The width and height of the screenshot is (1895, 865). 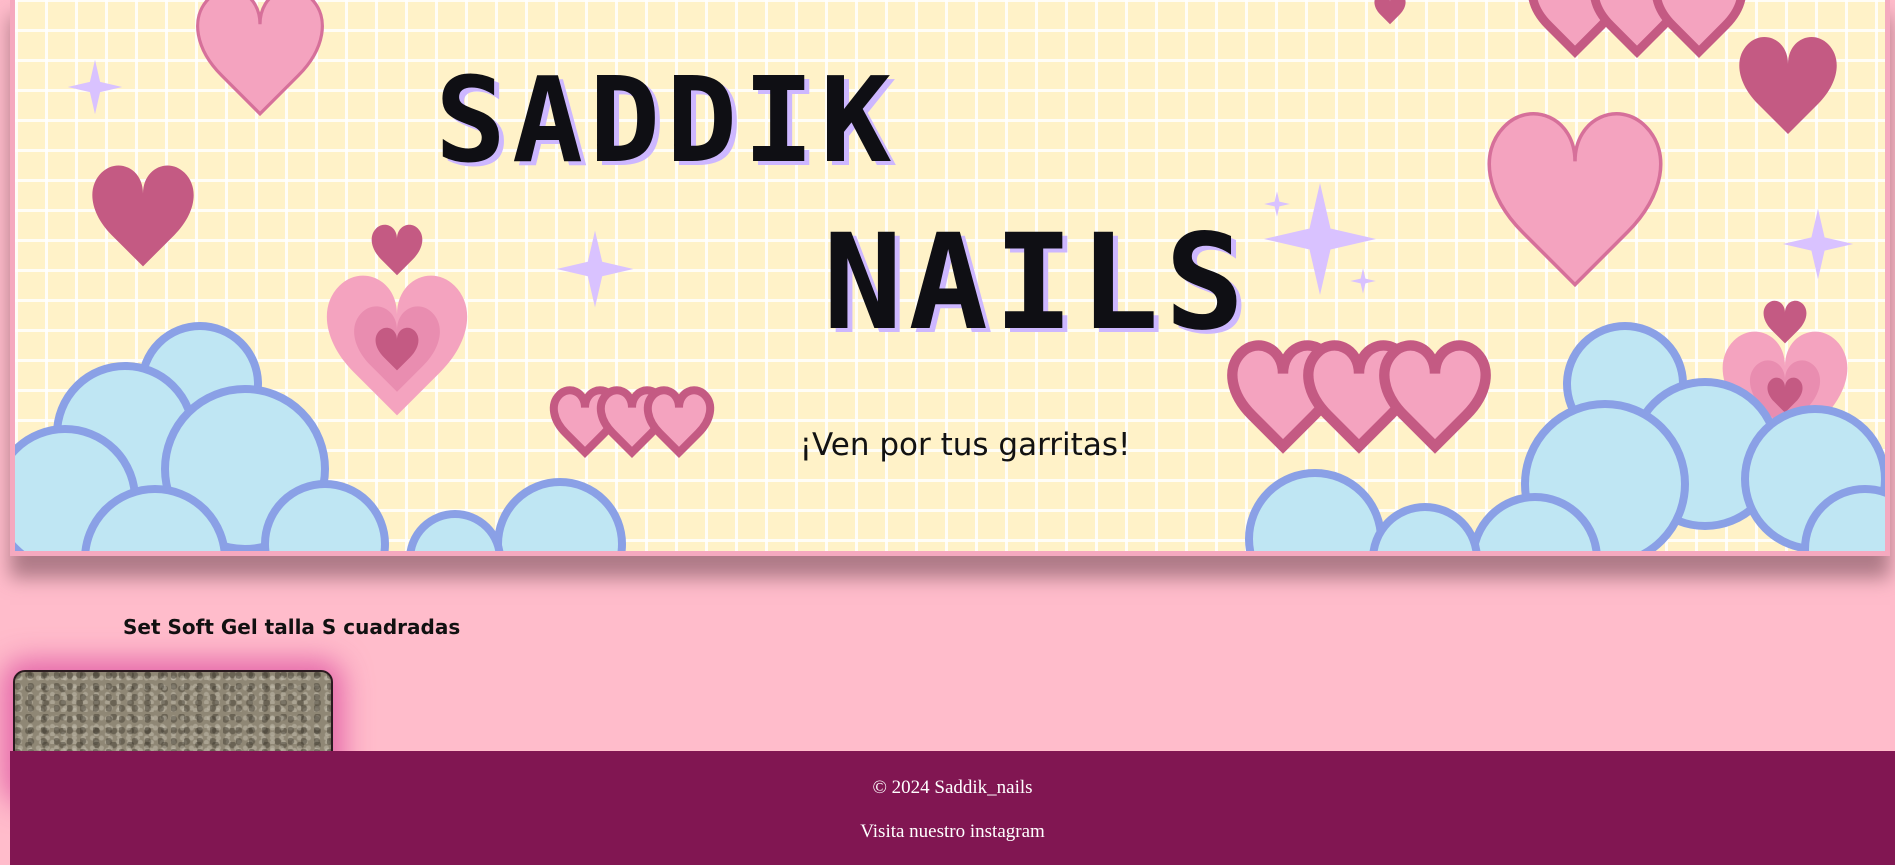 What do you see at coordinates (952, 787) in the screenshot?
I see `footer-copyright: © 2024 Saddik_nails` at bounding box center [952, 787].